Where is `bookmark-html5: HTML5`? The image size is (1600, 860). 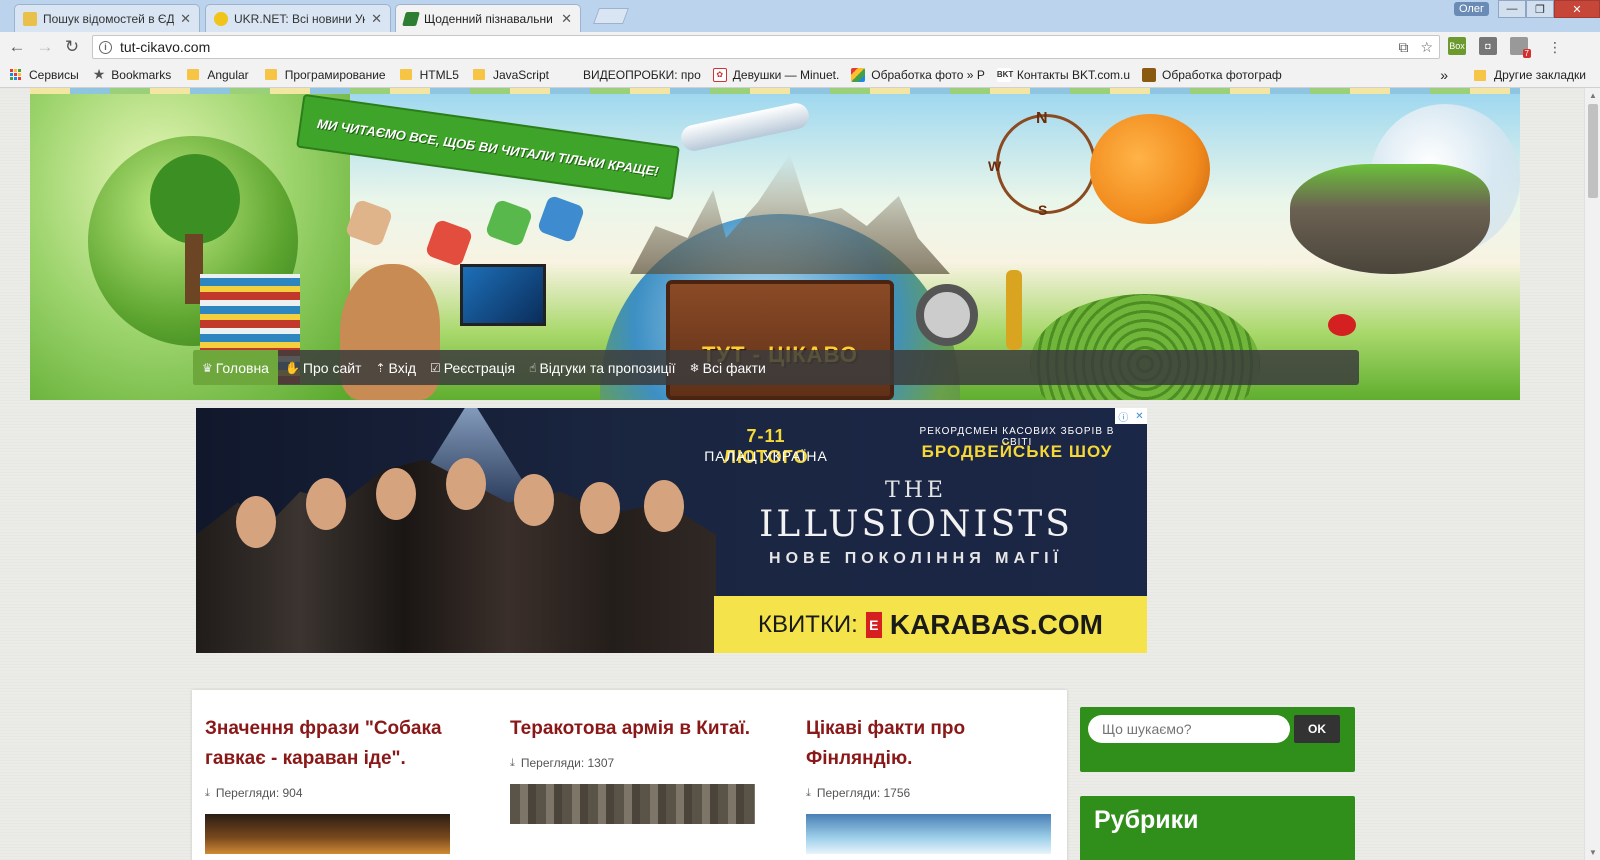
bookmark-html5: HTML5 is located at coordinates (429, 75).